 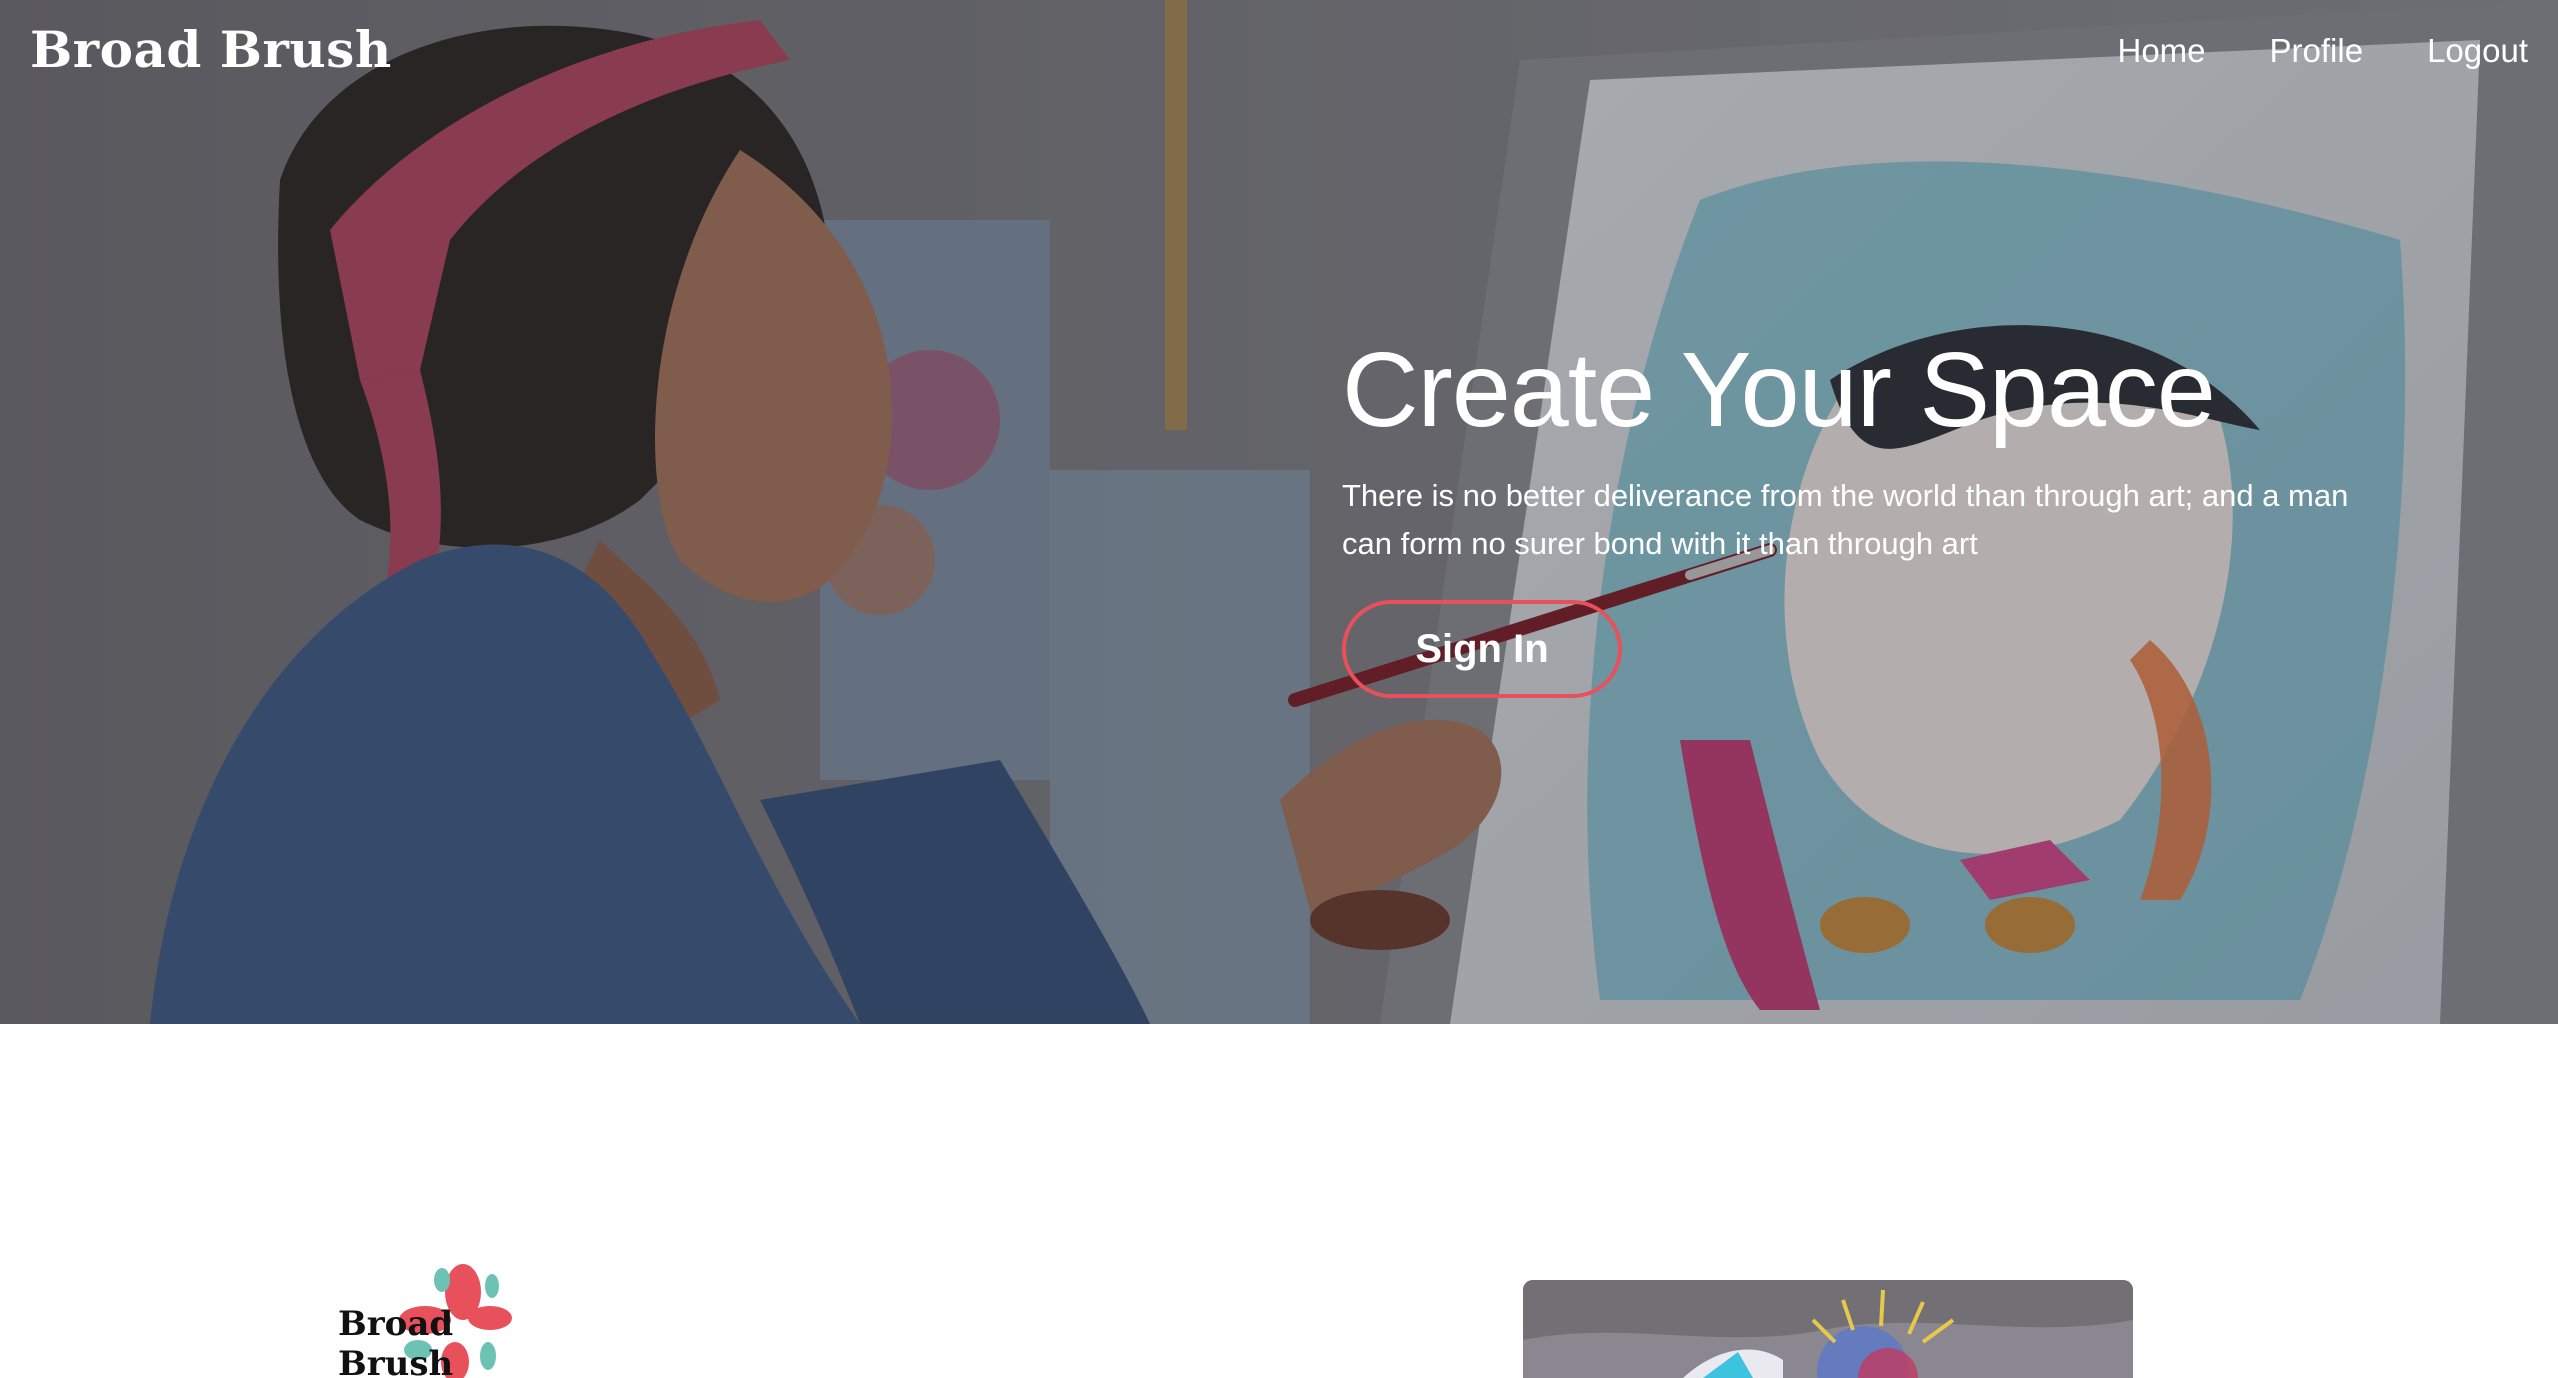 What do you see at coordinates (396, 1341) in the screenshot?
I see `logo-text: Broad Brush` at bounding box center [396, 1341].